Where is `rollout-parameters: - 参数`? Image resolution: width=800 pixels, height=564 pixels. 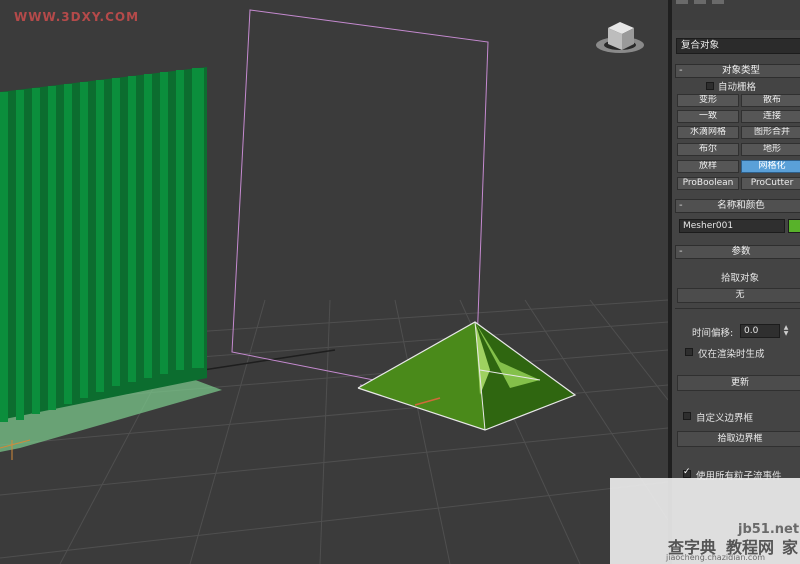
rollout-parameters: - 参数 is located at coordinates (737, 252).